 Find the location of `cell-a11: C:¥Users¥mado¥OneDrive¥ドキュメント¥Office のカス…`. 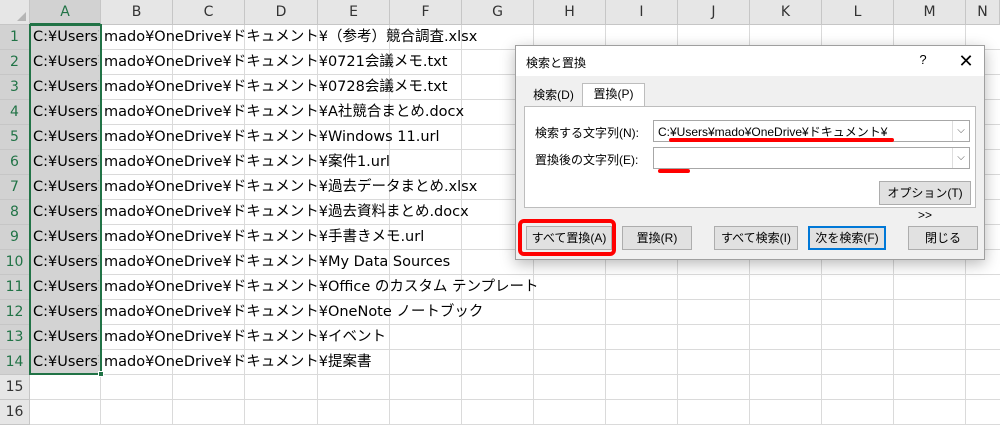

cell-a11: C:¥Users¥mado¥OneDrive¥ドキュメント¥Office のカス… is located at coordinates (286, 287).